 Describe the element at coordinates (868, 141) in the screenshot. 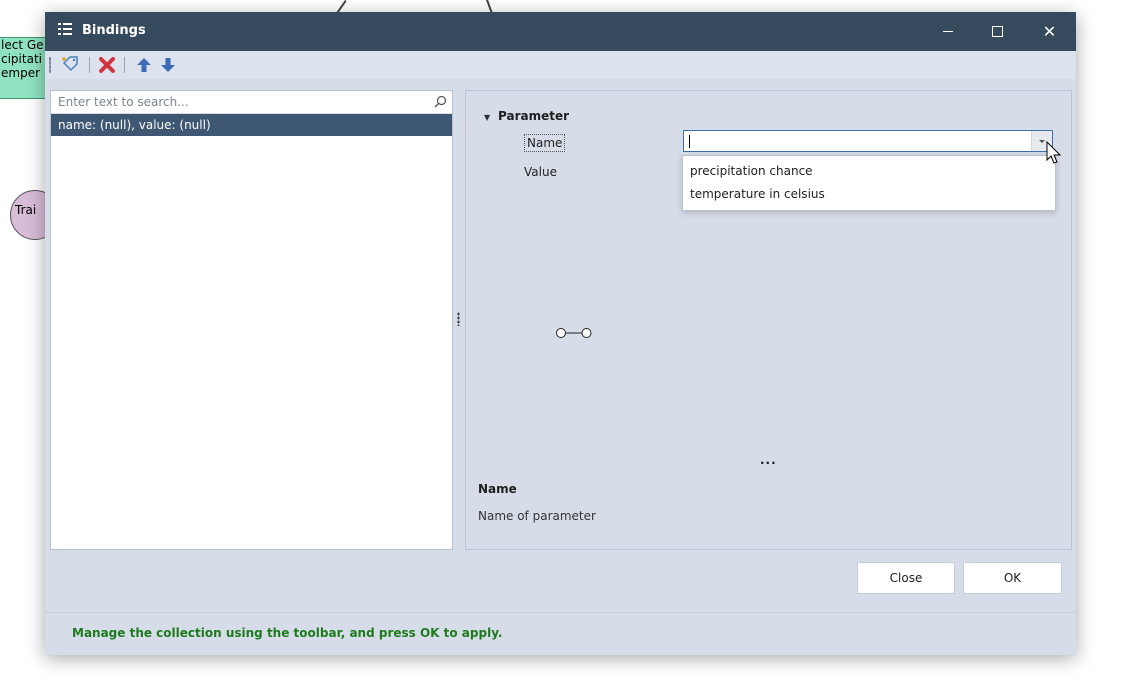

I see `name-combobox` at that location.